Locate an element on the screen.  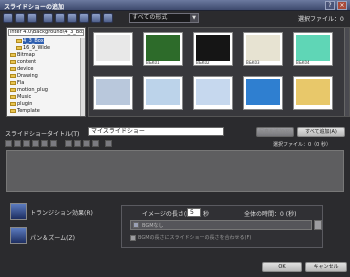
slideshow-strip is located at coordinates (175, 171).